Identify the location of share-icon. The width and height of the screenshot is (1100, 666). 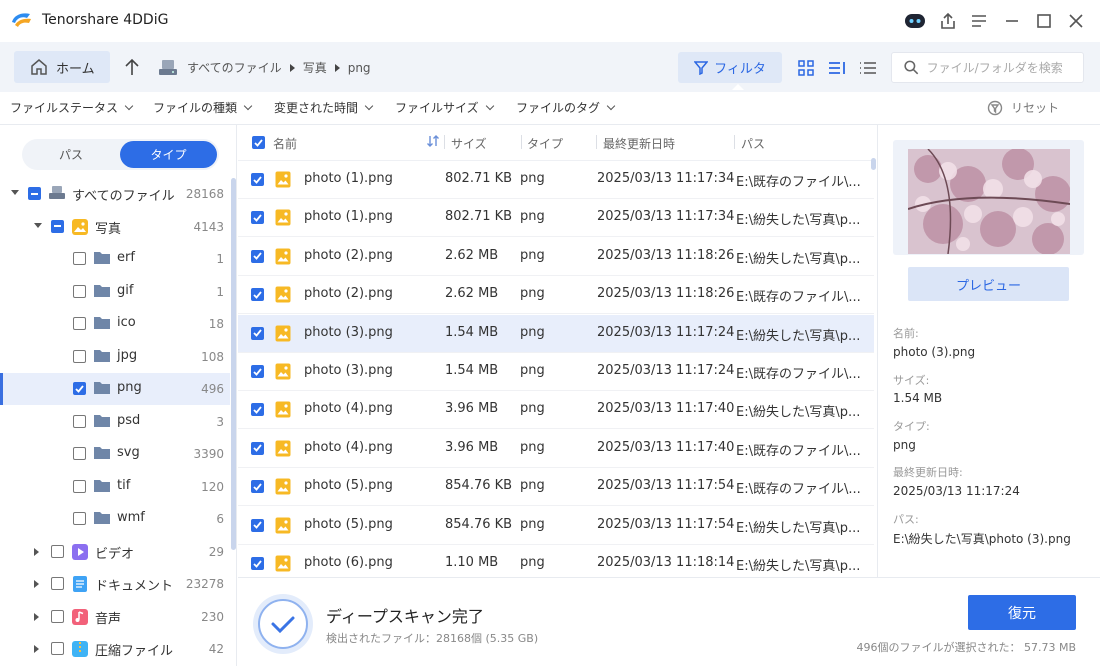
(948, 21).